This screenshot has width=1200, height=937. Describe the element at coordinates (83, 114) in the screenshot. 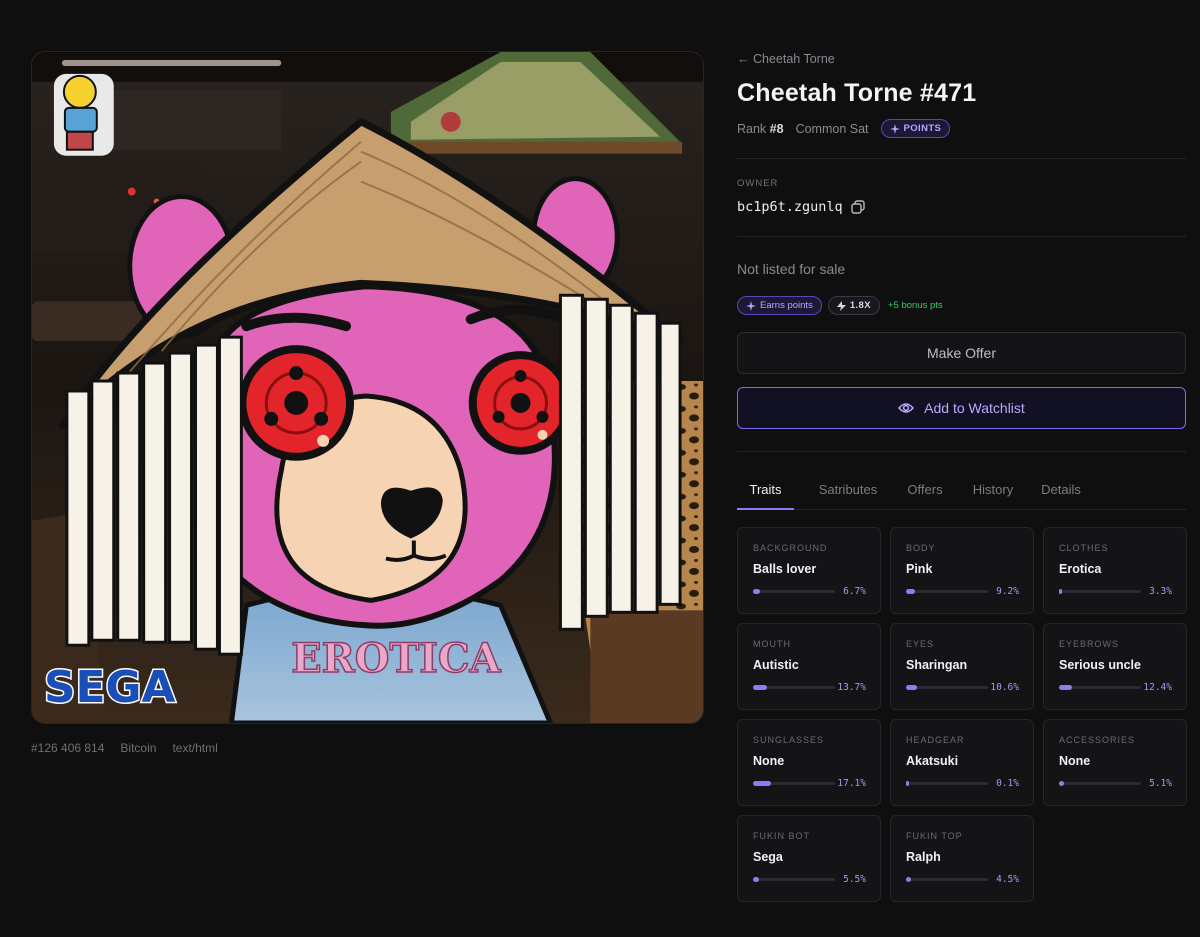

I see `ralph-sticker` at that location.